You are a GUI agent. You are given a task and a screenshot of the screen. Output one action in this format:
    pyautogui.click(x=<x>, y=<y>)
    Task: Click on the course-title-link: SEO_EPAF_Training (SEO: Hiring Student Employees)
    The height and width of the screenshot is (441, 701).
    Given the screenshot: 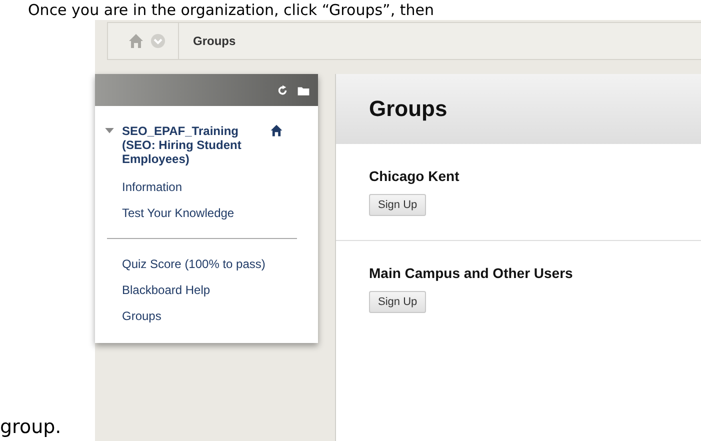 What is the action you would take?
    pyautogui.click(x=192, y=145)
    